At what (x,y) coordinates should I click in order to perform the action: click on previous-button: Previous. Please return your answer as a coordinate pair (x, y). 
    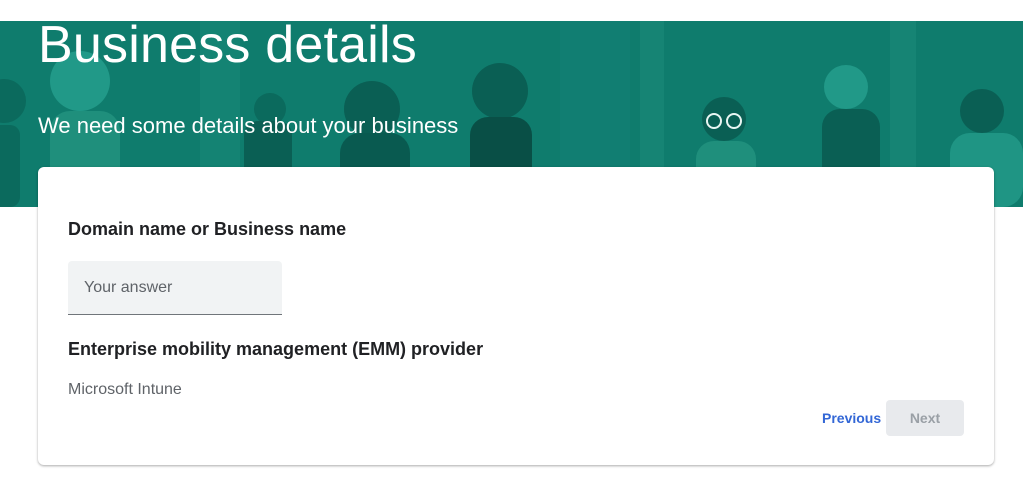
    Looking at the image, I should click on (851, 418).